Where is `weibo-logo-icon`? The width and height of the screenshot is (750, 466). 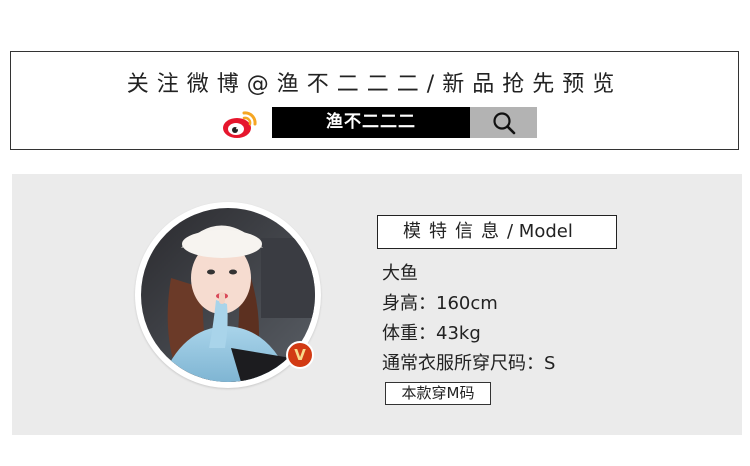 weibo-logo-icon is located at coordinates (240, 124).